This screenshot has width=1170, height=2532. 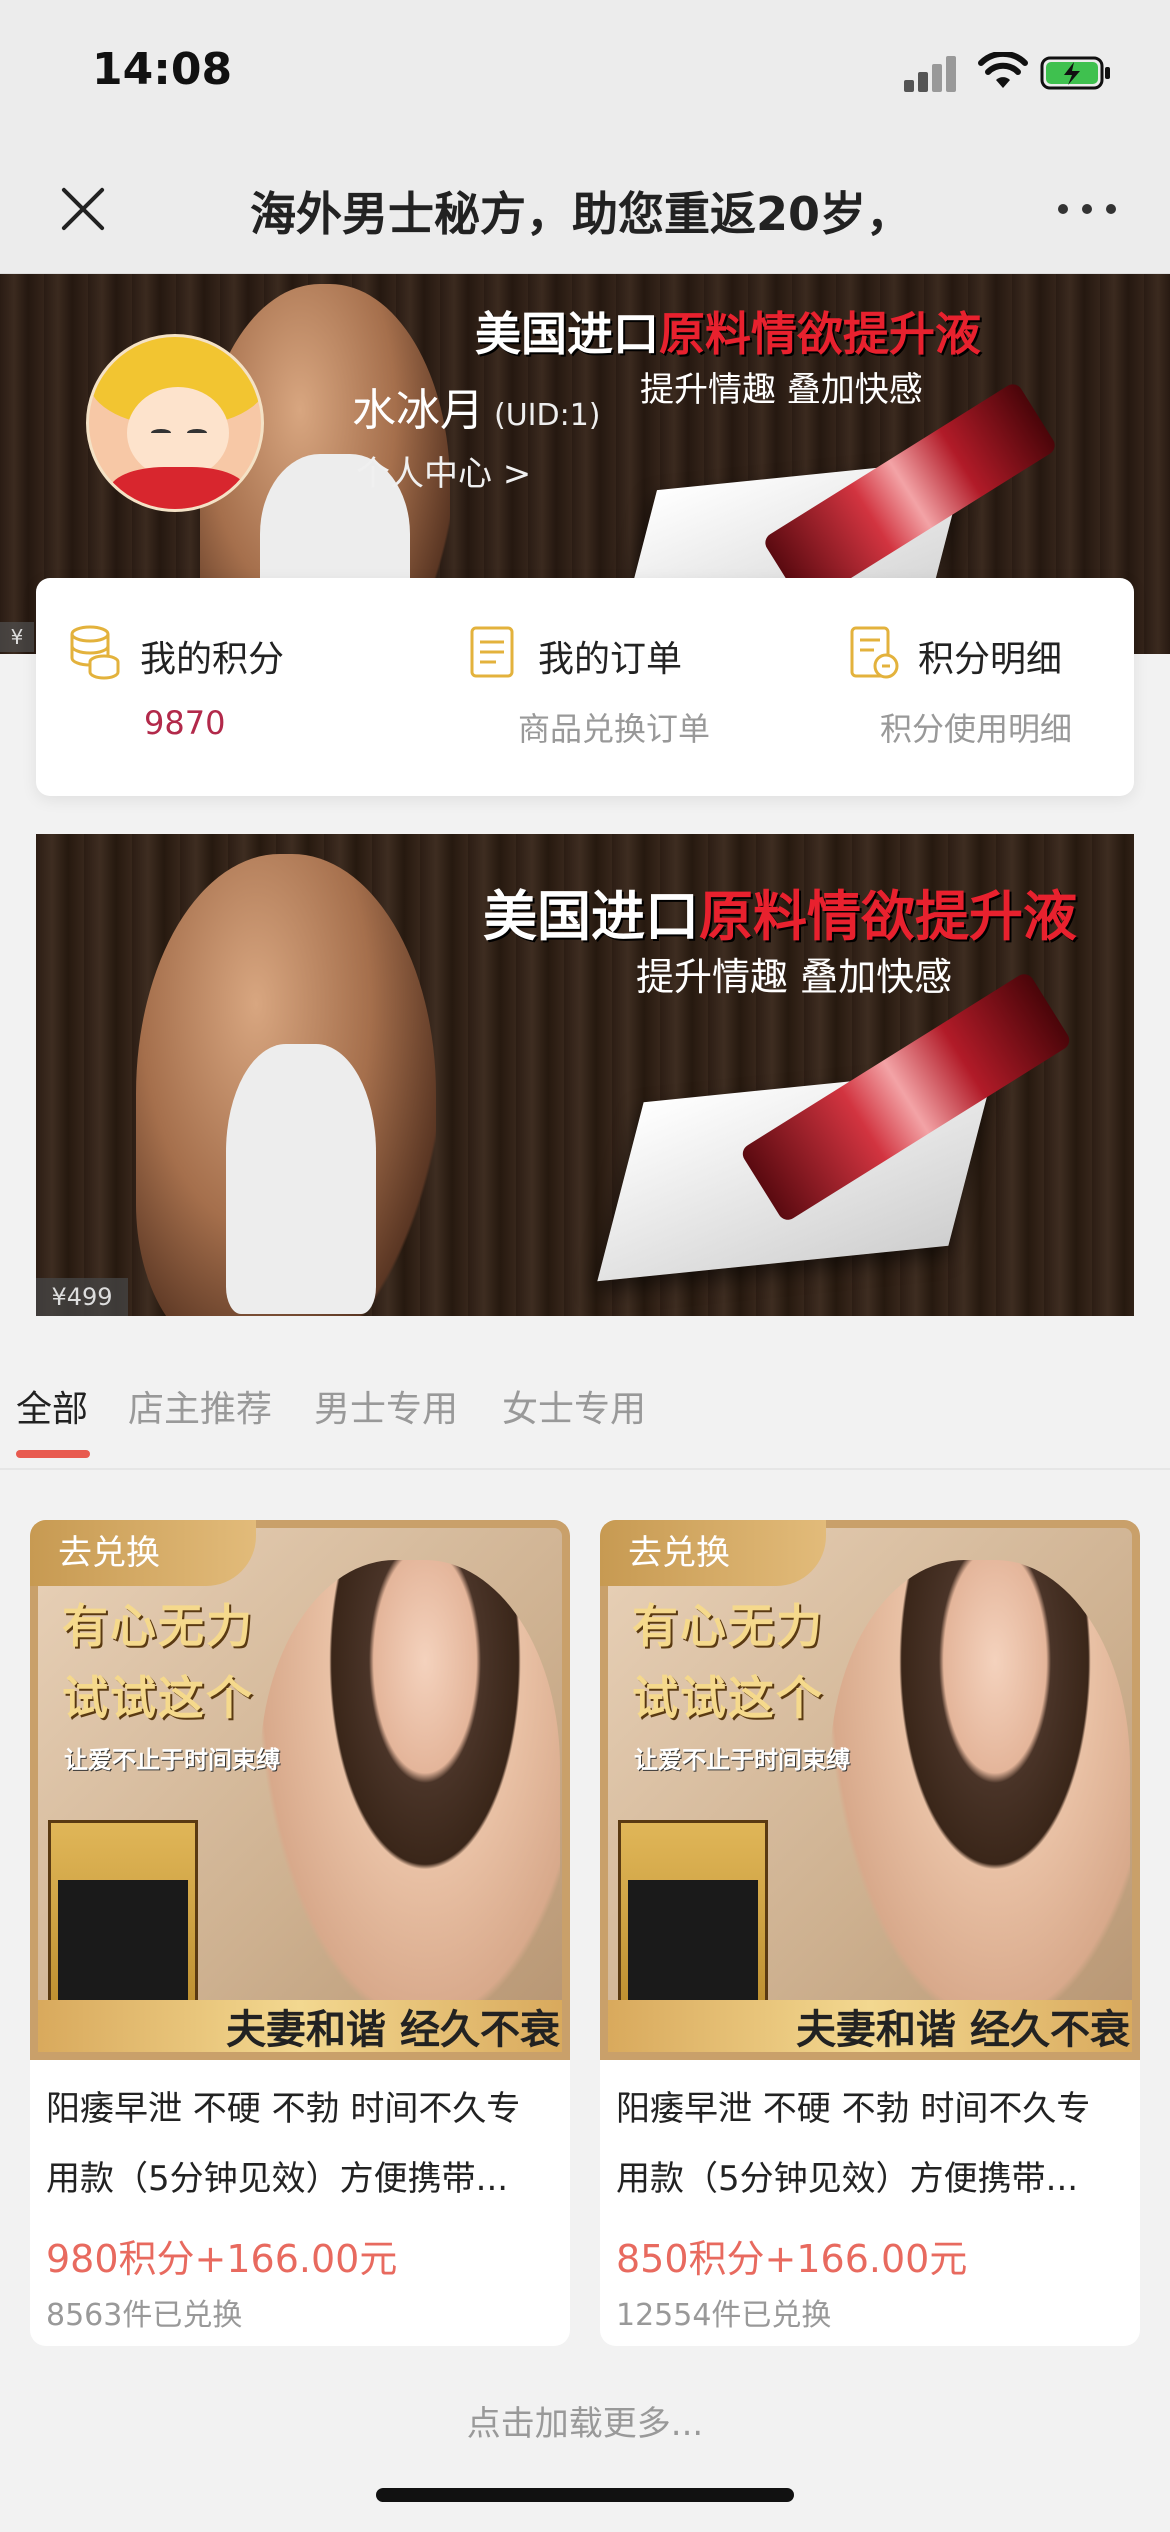 I want to click on product-price: 980积分+166.00元, so click(x=222, y=2259).